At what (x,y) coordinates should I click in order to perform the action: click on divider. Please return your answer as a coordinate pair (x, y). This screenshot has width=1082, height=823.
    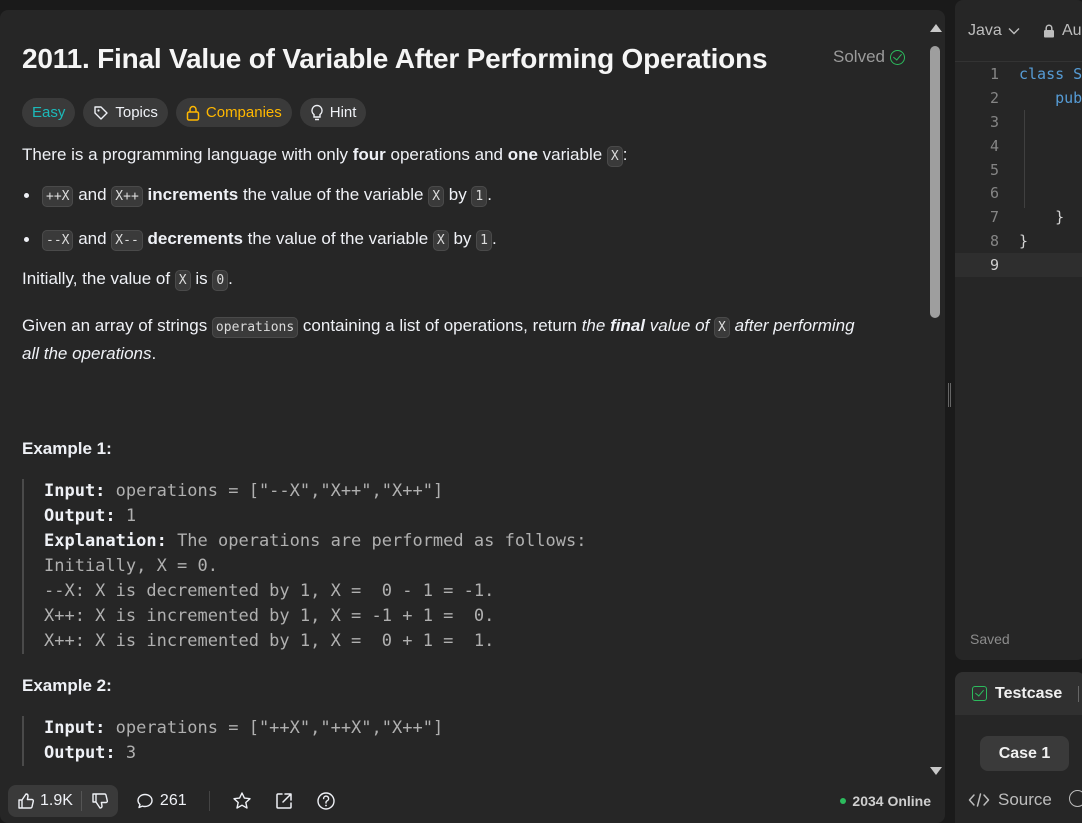
    Looking at the image, I should click on (1079, 693).